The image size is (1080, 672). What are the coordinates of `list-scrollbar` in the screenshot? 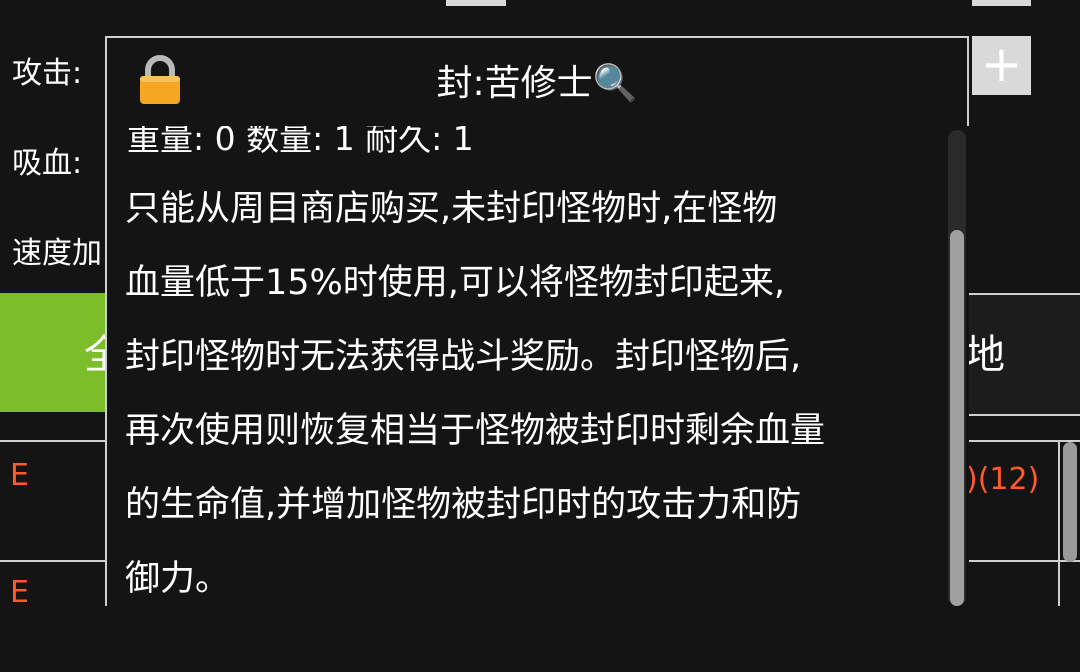 It's located at (1070, 502).